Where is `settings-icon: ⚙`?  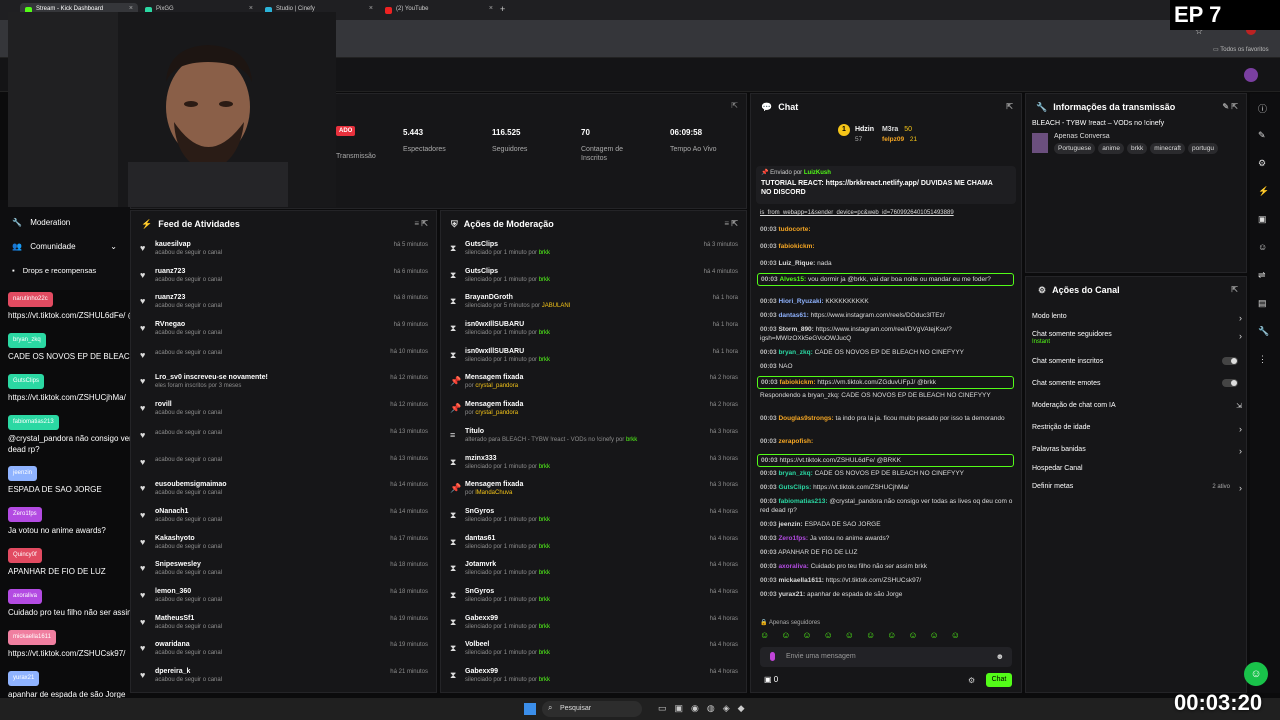
settings-icon: ⚙ is located at coordinates (971, 680).